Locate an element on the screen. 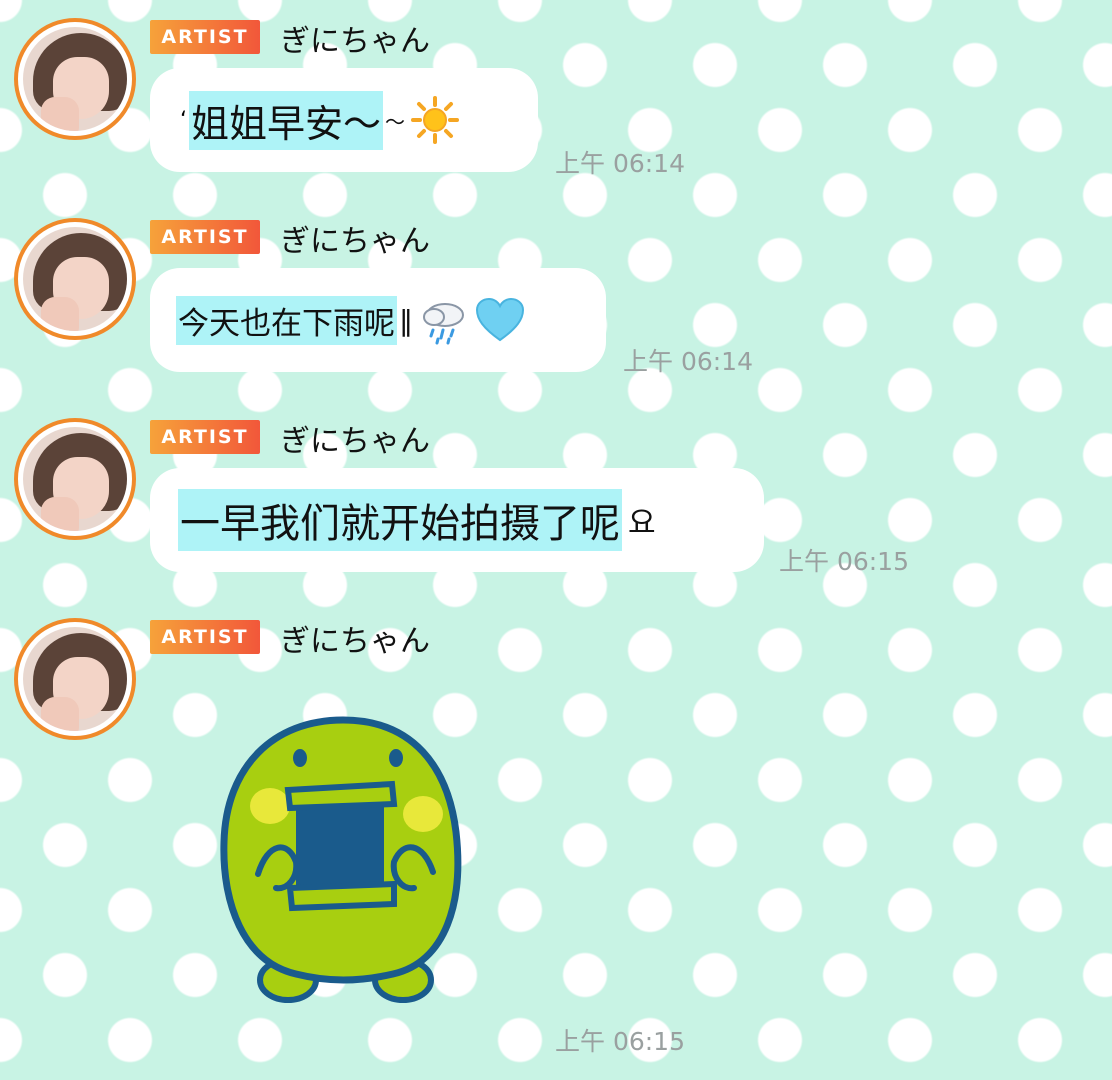 This screenshot has height=1080, width=1112. message-text: 姐姐早安〜 is located at coordinates (286, 120).